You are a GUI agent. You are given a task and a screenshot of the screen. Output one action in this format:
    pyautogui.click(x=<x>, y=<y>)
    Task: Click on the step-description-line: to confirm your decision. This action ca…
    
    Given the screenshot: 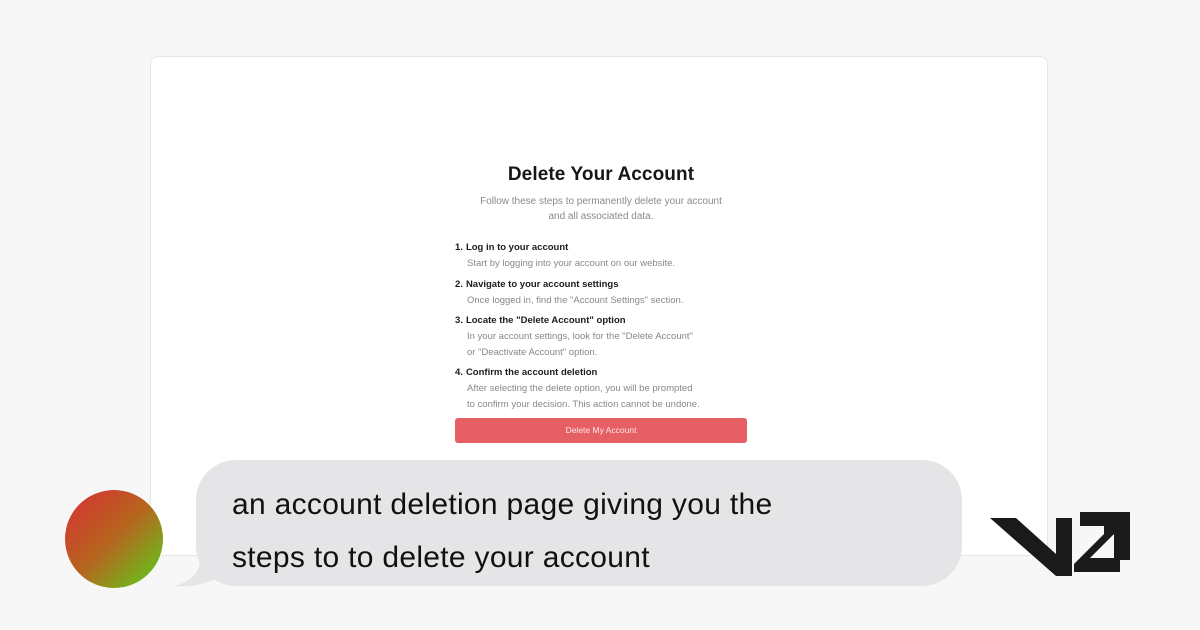 What is the action you would take?
    pyautogui.click(x=583, y=404)
    